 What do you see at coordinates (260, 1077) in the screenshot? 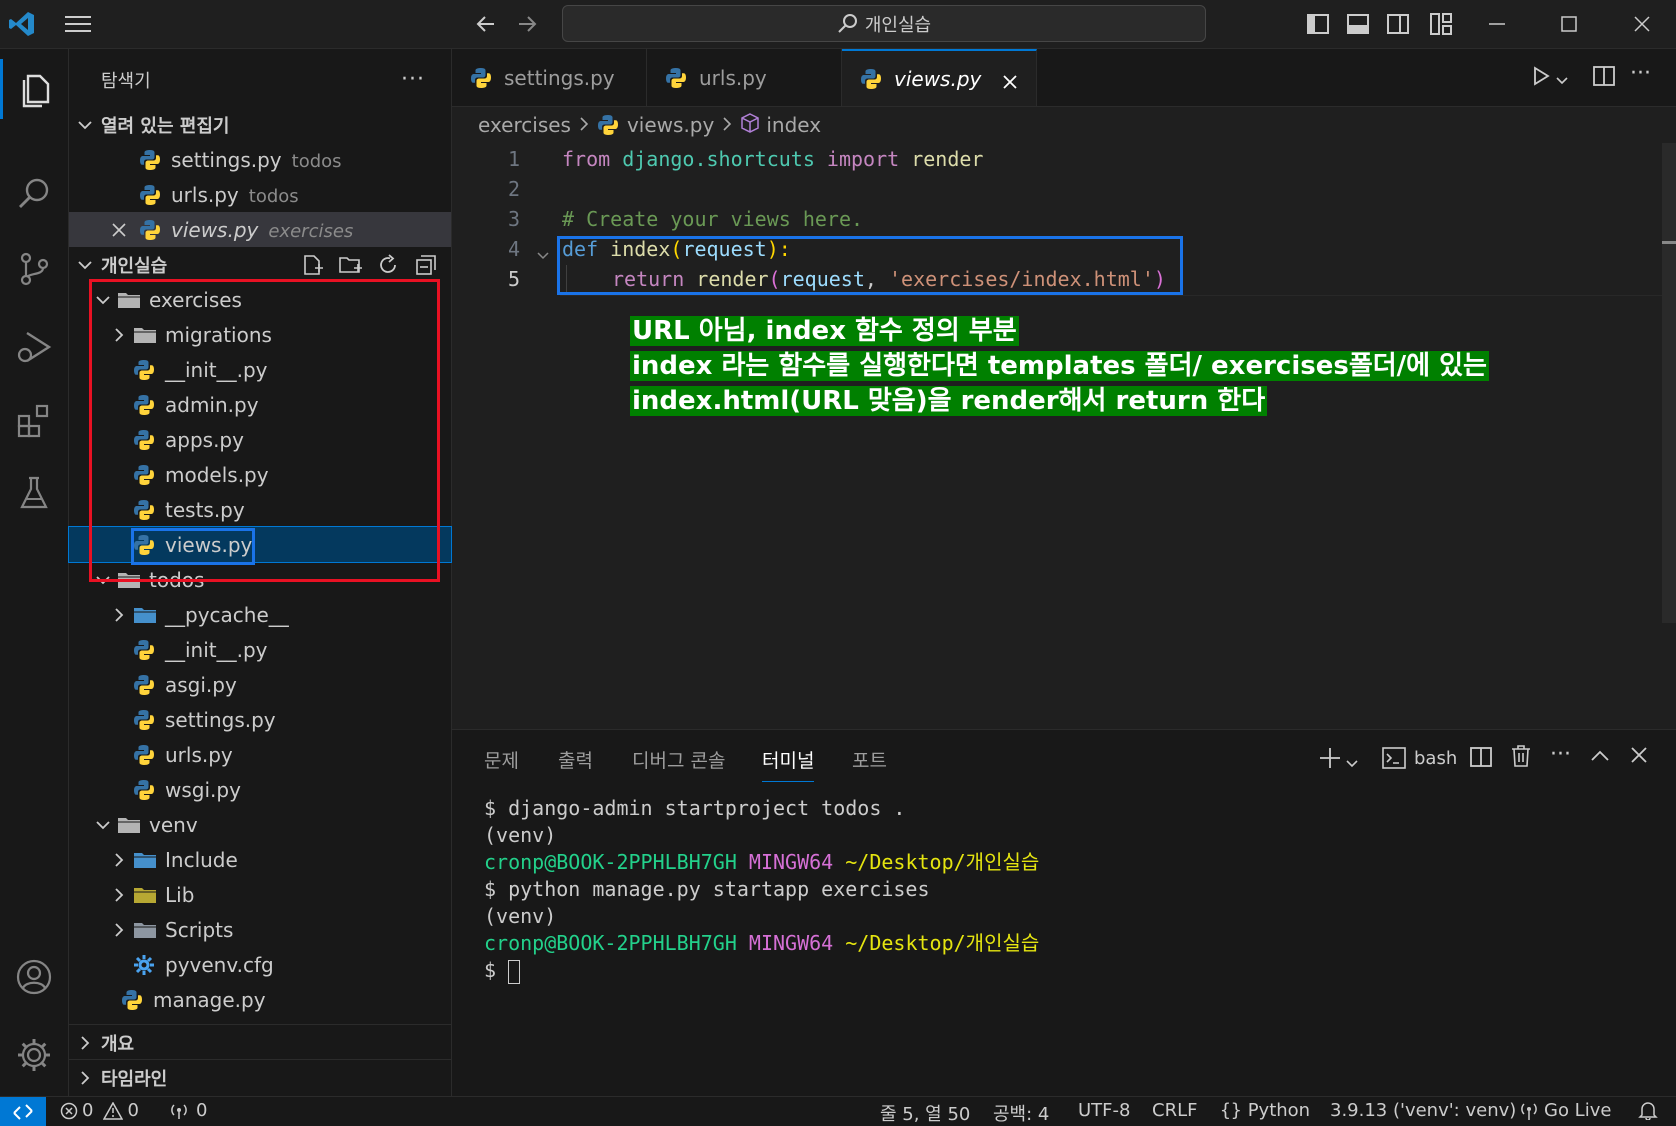
I see `timeline-header: 타임라인` at bounding box center [260, 1077].